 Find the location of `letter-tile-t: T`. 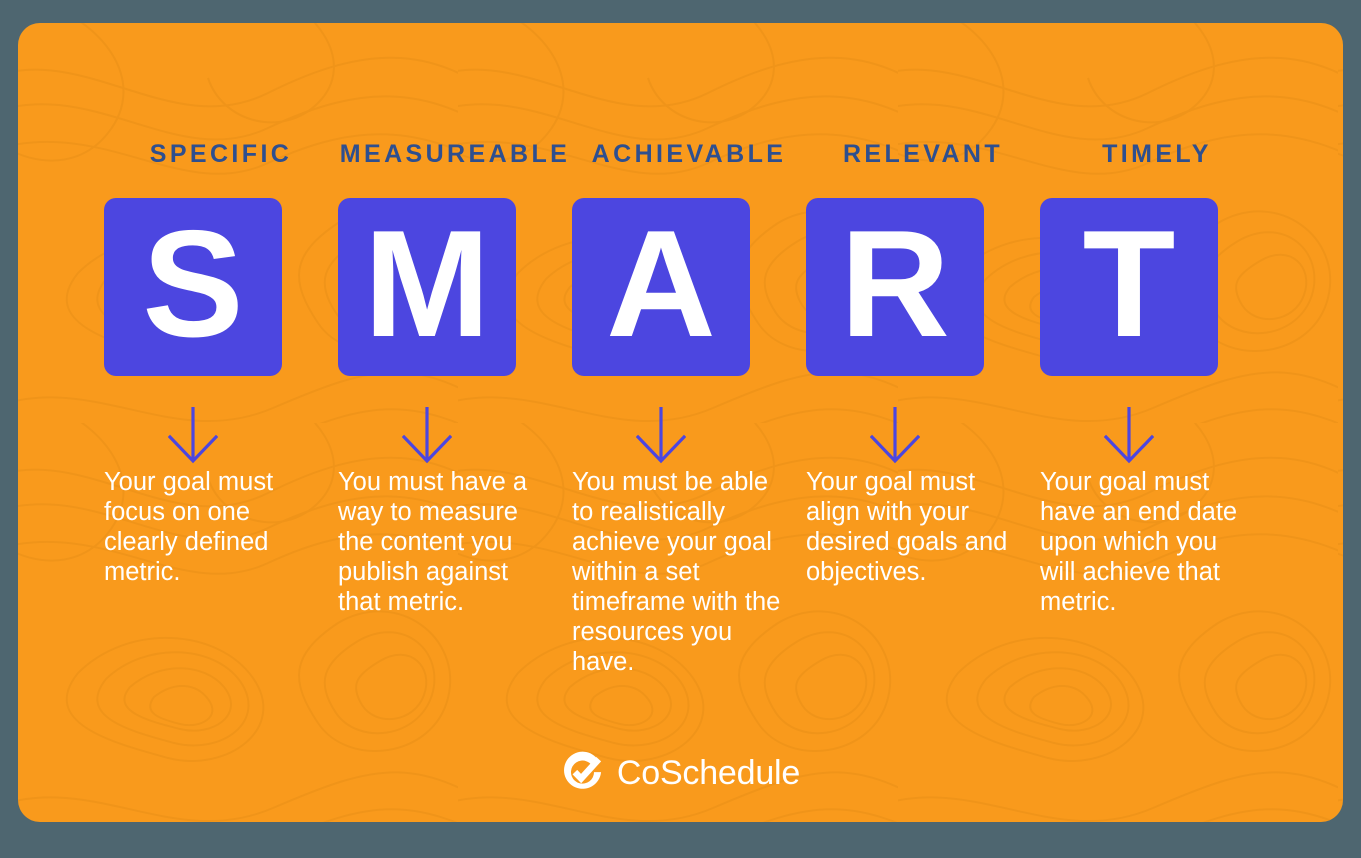

letter-tile-t: T is located at coordinates (1129, 287).